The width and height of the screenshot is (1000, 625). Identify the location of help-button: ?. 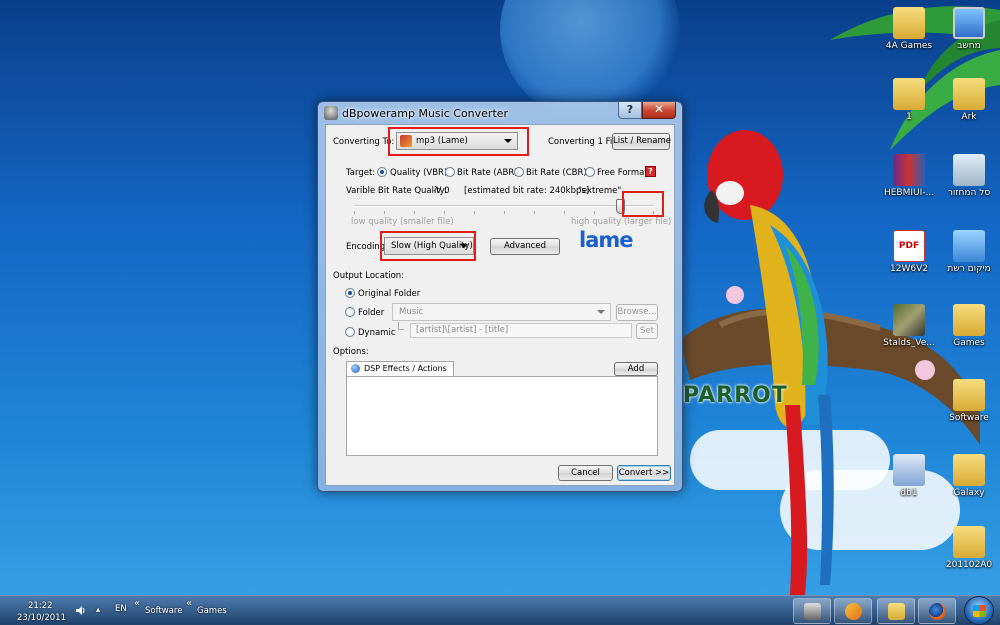
(630, 110).